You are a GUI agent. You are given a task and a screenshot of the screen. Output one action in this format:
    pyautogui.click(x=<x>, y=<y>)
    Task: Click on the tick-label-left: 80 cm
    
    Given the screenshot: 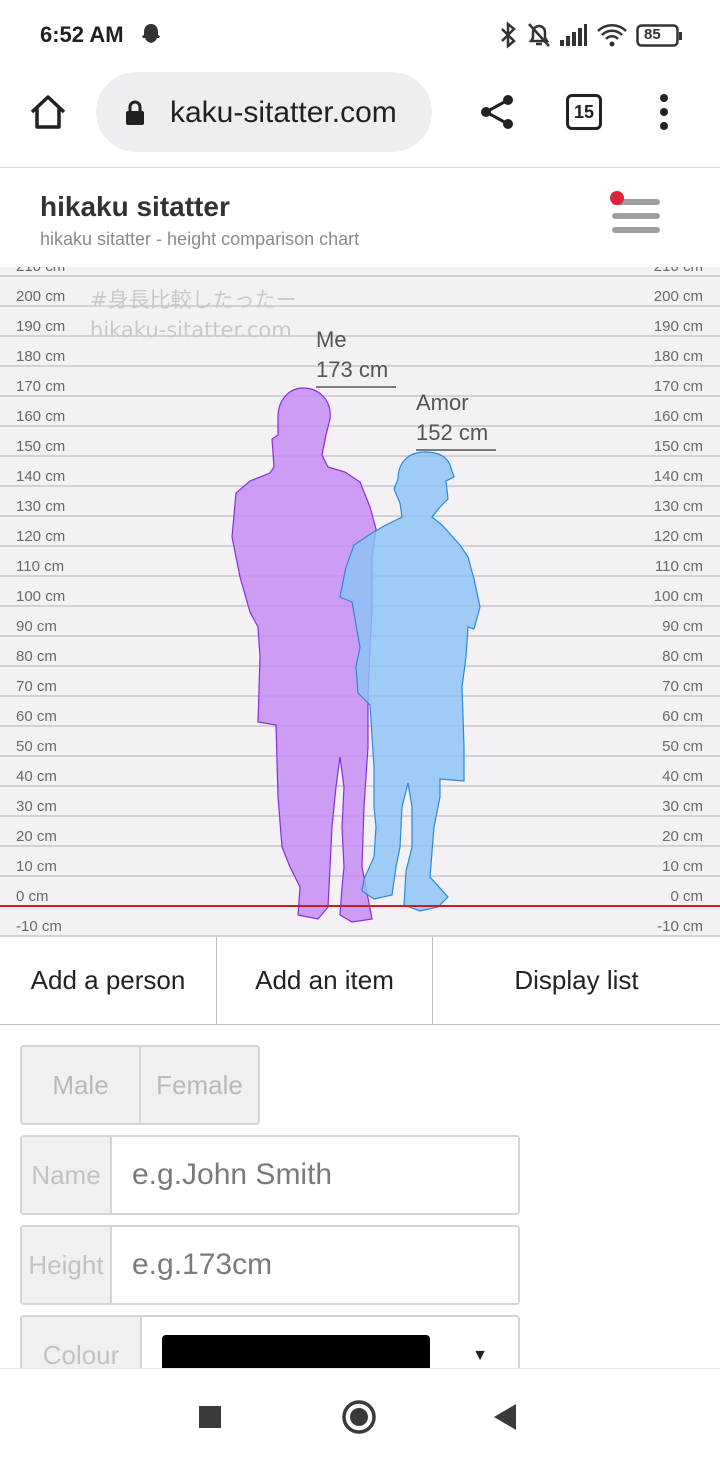 What is the action you would take?
    pyautogui.click(x=36, y=656)
    